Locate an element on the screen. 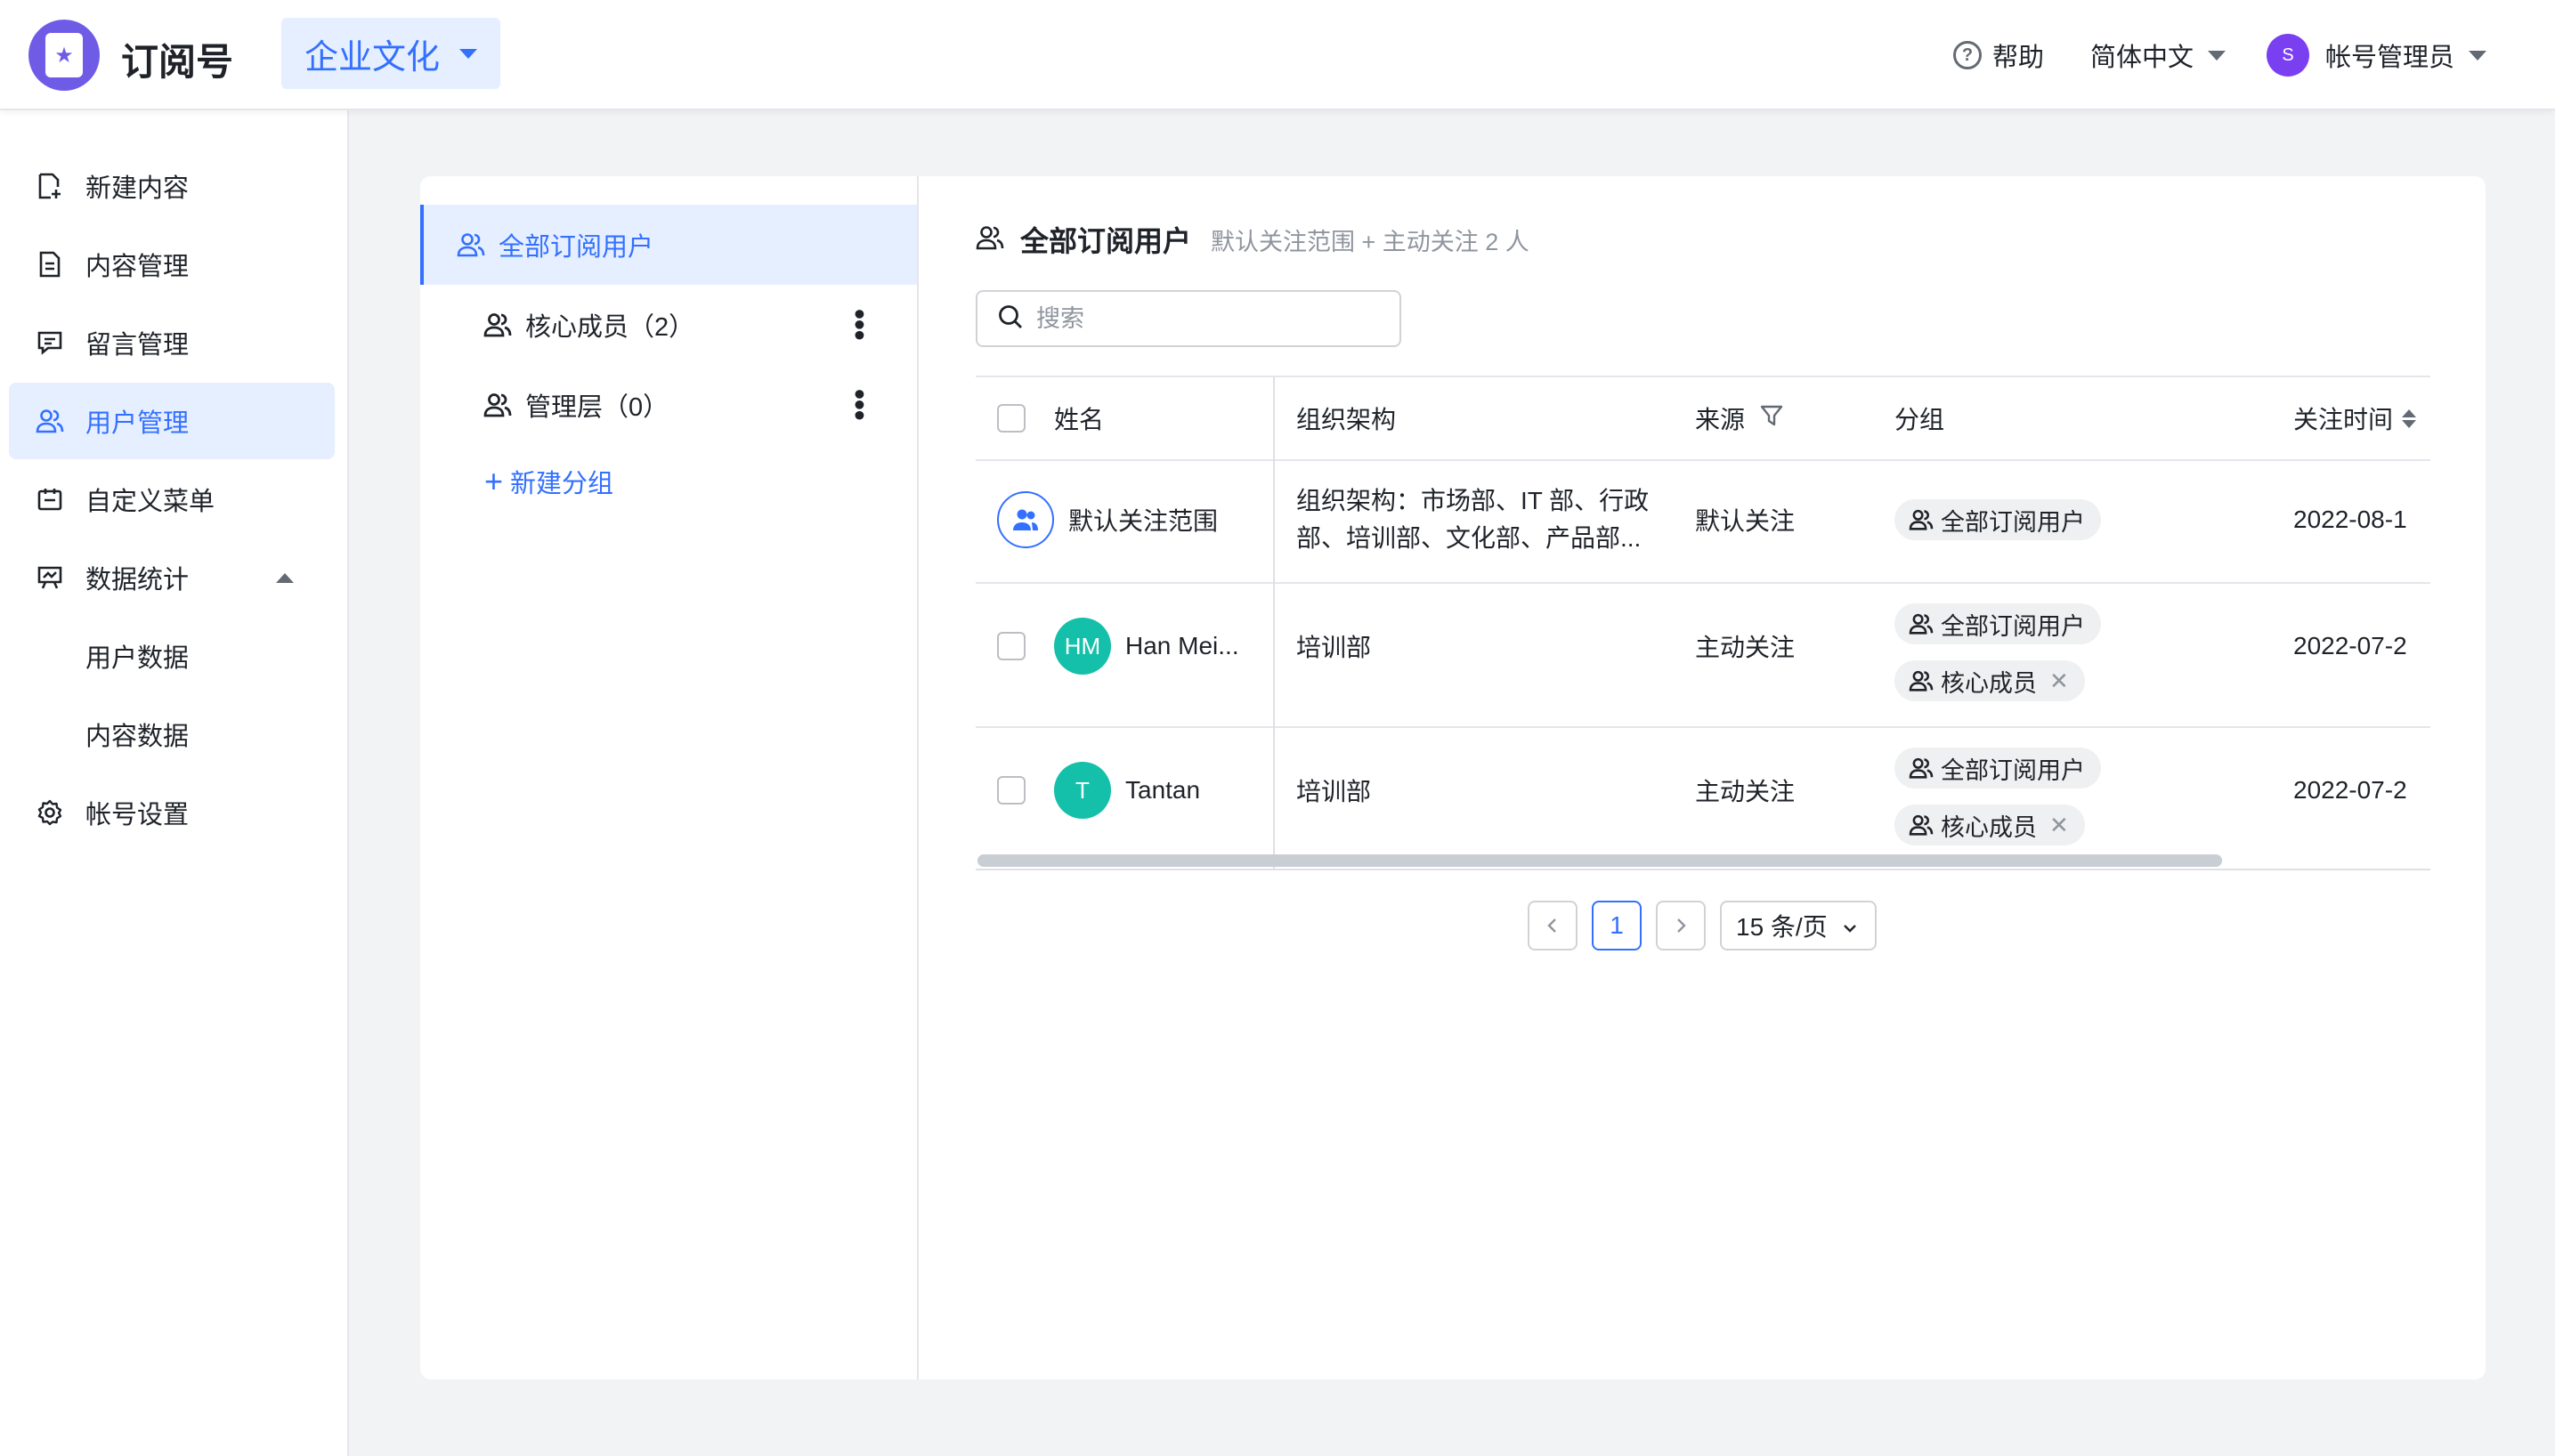 The image size is (2555, 1456). avatar: HM is located at coordinates (1083, 646).